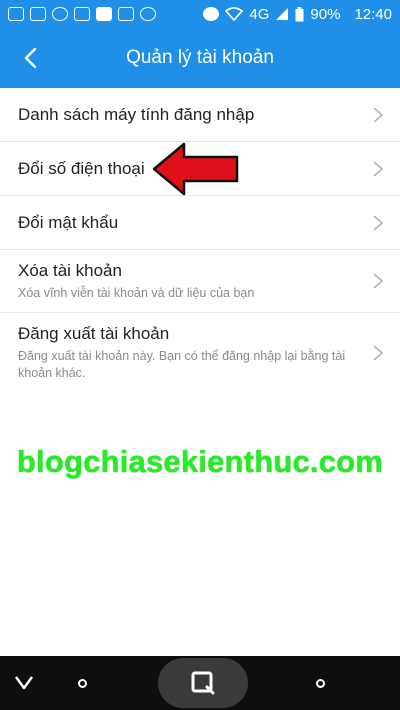 Image resolution: width=400 pixels, height=710 pixels. I want to click on app-header: Quản lý tài khoản, so click(200, 58).